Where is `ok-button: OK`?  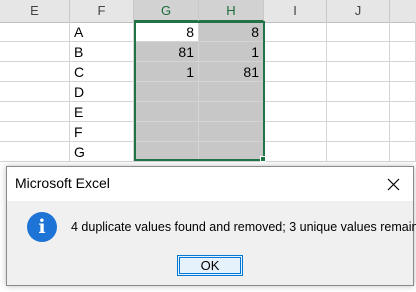
ok-button: OK is located at coordinates (210, 265).